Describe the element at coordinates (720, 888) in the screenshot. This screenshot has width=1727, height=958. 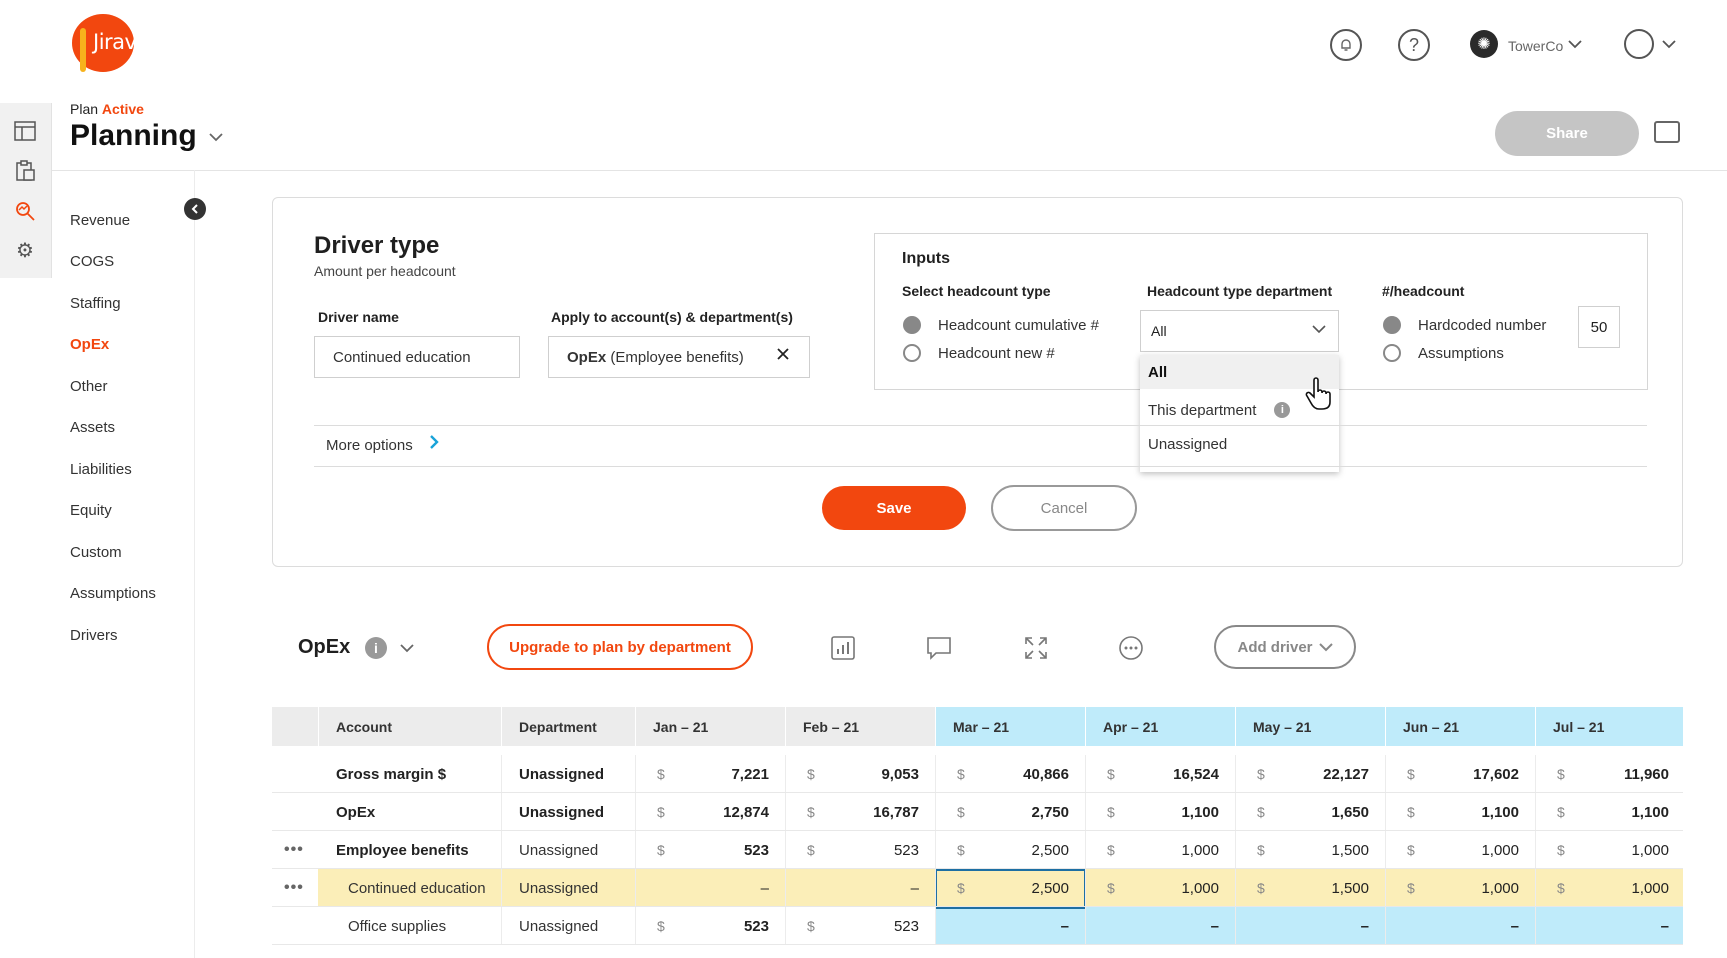
I see `cell-jan: –` at that location.